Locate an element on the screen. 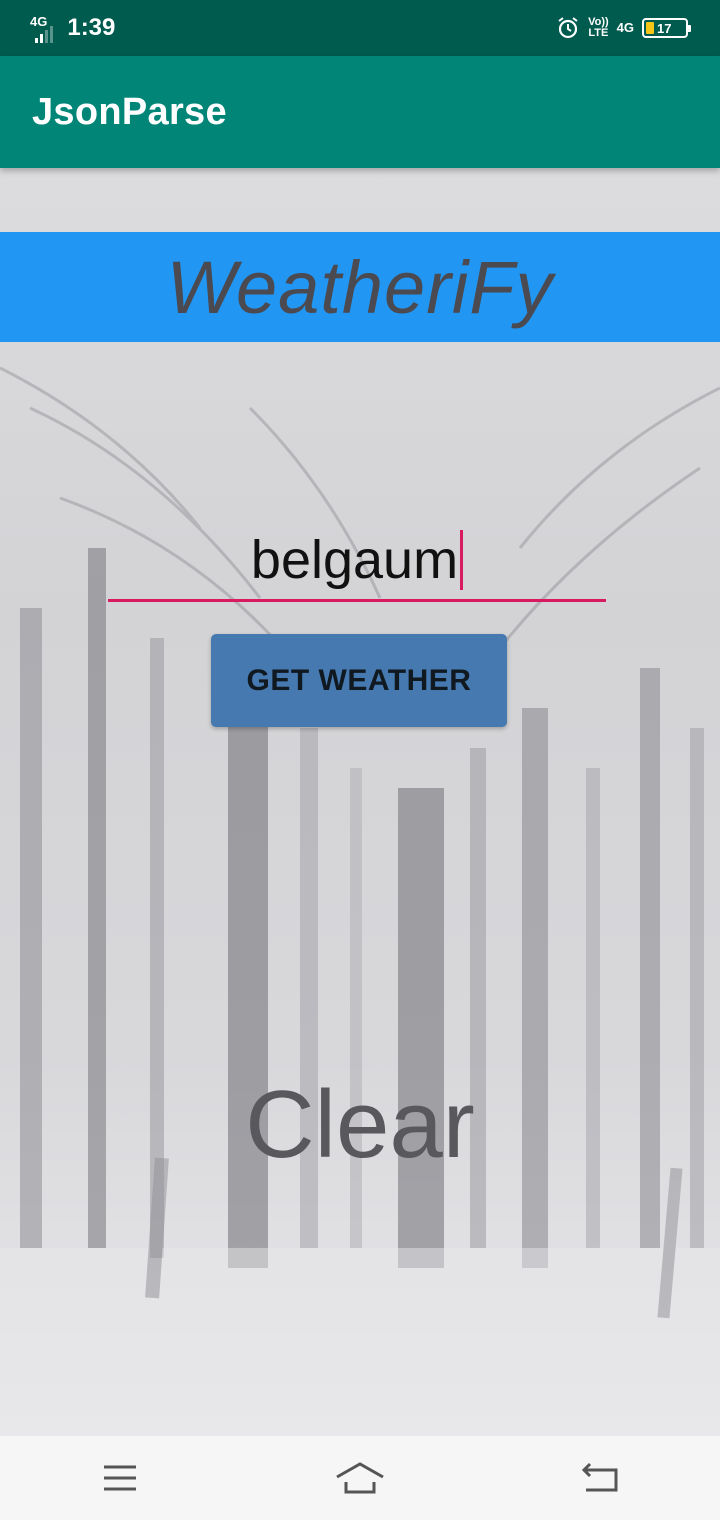  network-type-right: 4G is located at coordinates (625, 27).